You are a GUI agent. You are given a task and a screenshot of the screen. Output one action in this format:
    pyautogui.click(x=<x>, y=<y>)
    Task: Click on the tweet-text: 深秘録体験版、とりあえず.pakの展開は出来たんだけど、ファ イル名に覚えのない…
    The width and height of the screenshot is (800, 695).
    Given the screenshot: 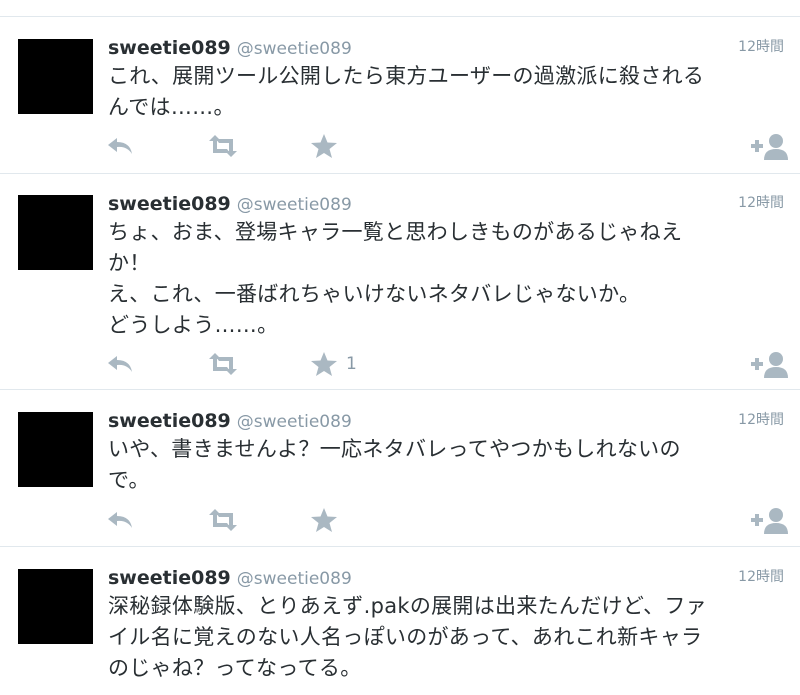 What is the action you would take?
    pyautogui.click(x=407, y=637)
    